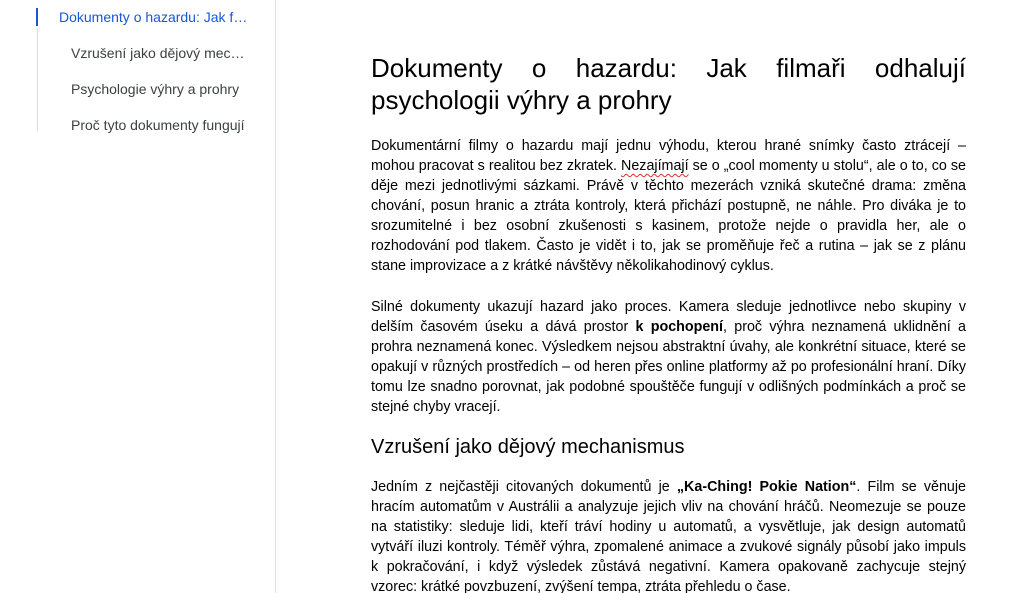  Describe the element at coordinates (655, 166) in the screenshot. I see `spellcheck-word: Nezajímají` at that location.